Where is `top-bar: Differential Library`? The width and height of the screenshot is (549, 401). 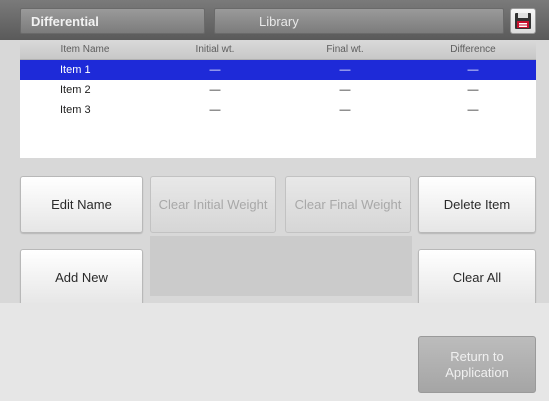 top-bar: Differential Library is located at coordinates (274, 20).